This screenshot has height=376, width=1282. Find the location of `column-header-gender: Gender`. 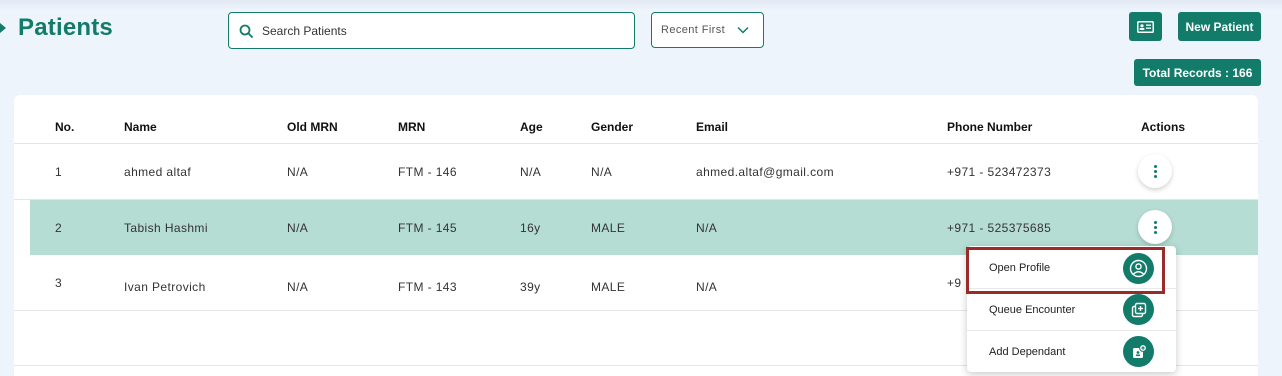

column-header-gender: Gender is located at coordinates (612, 127).